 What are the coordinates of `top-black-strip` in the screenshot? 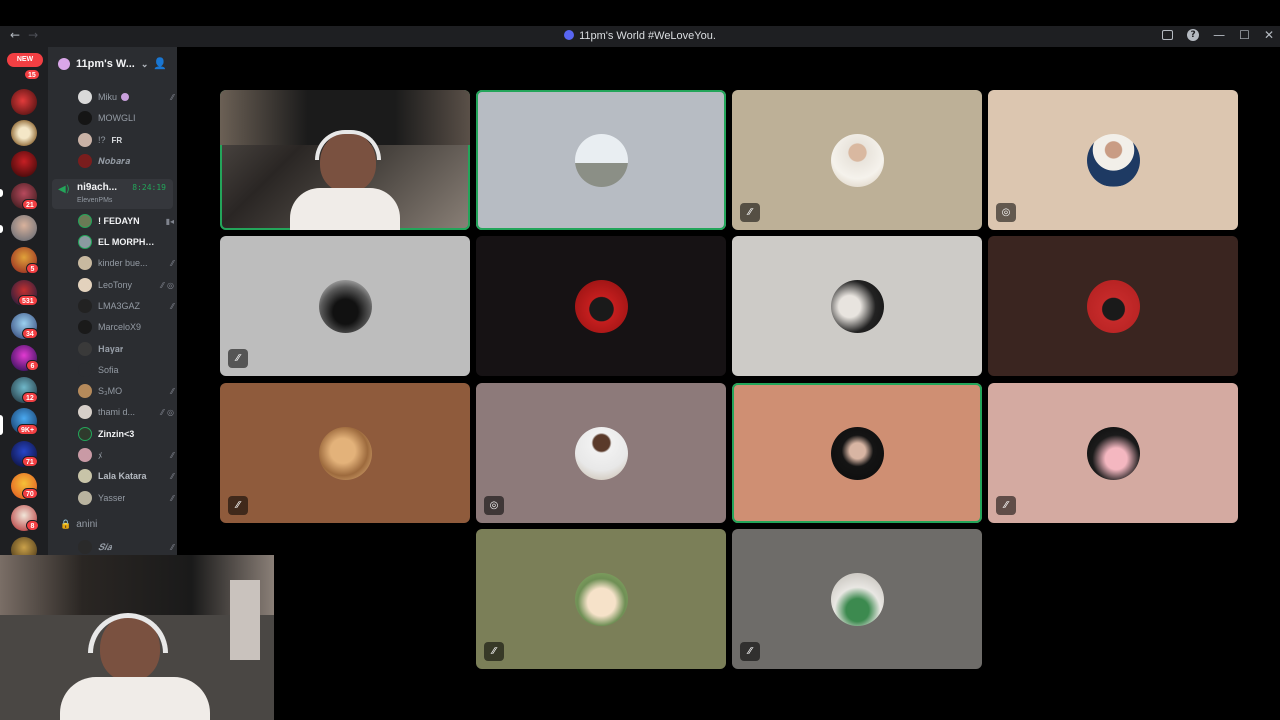 It's located at (640, 13).